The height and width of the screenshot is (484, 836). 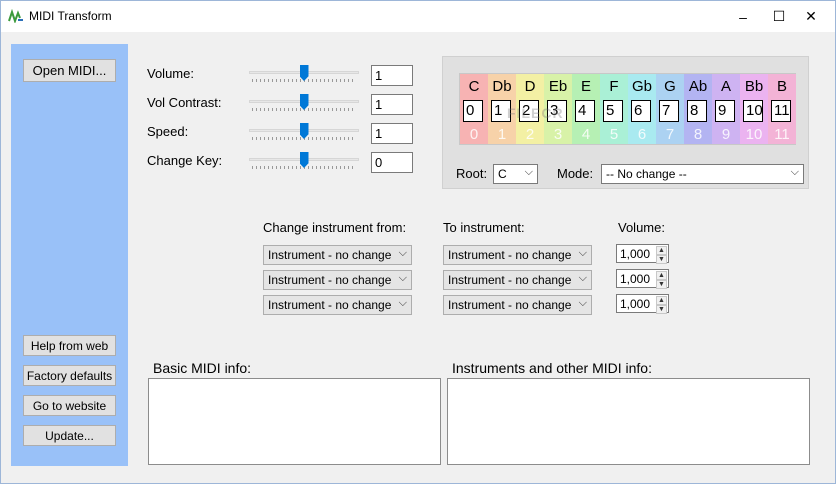 What do you see at coordinates (392, 75) in the screenshot?
I see `volume-input: 1` at bounding box center [392, 75].